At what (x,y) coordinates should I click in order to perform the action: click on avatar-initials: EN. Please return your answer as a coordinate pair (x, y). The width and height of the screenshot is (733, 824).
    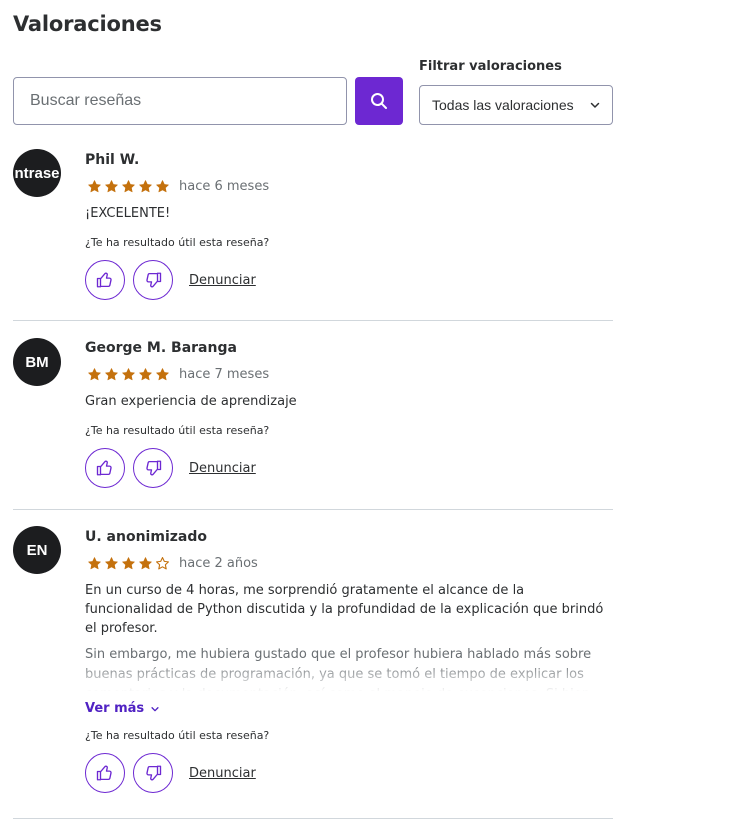
    Looking at the image, I should click on (37, 550).